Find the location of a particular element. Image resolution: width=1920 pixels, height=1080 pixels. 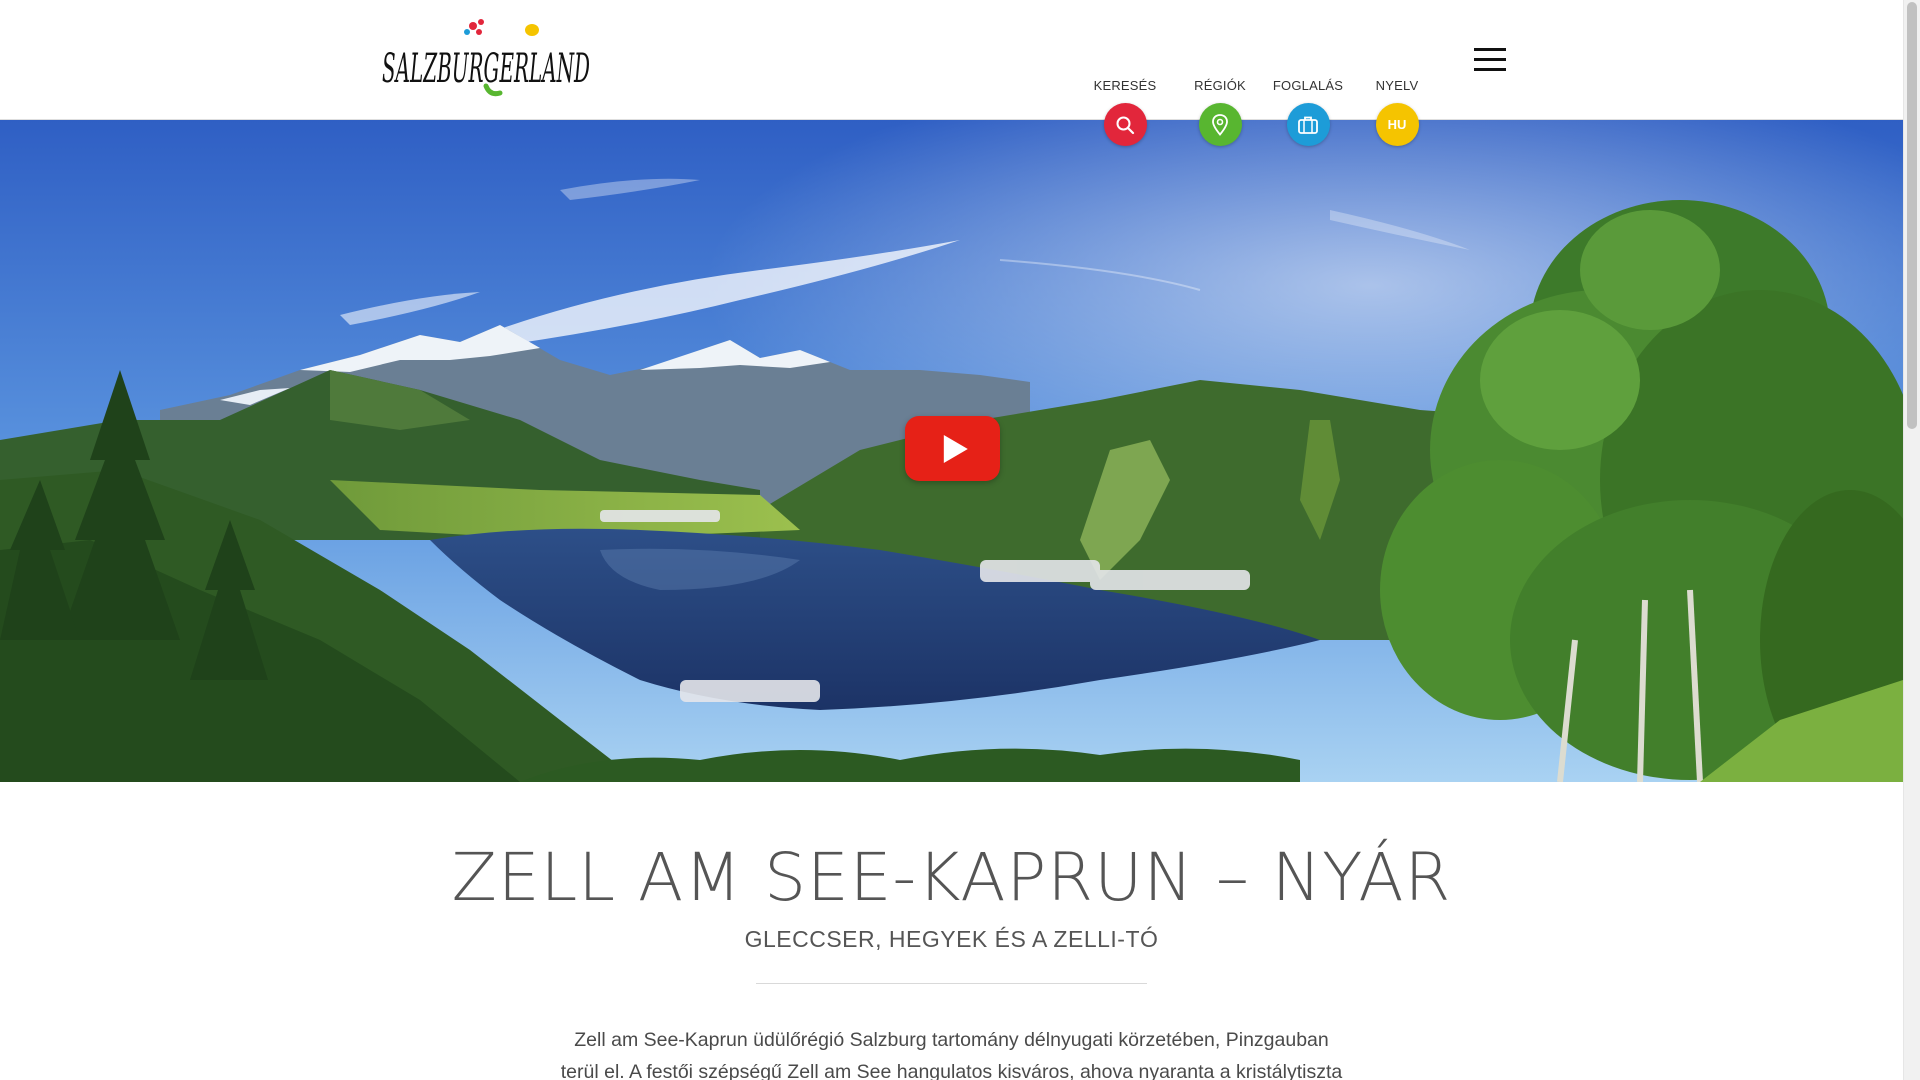

nav-booking: FOGLALÁS is located at coordinates (1308, 112).